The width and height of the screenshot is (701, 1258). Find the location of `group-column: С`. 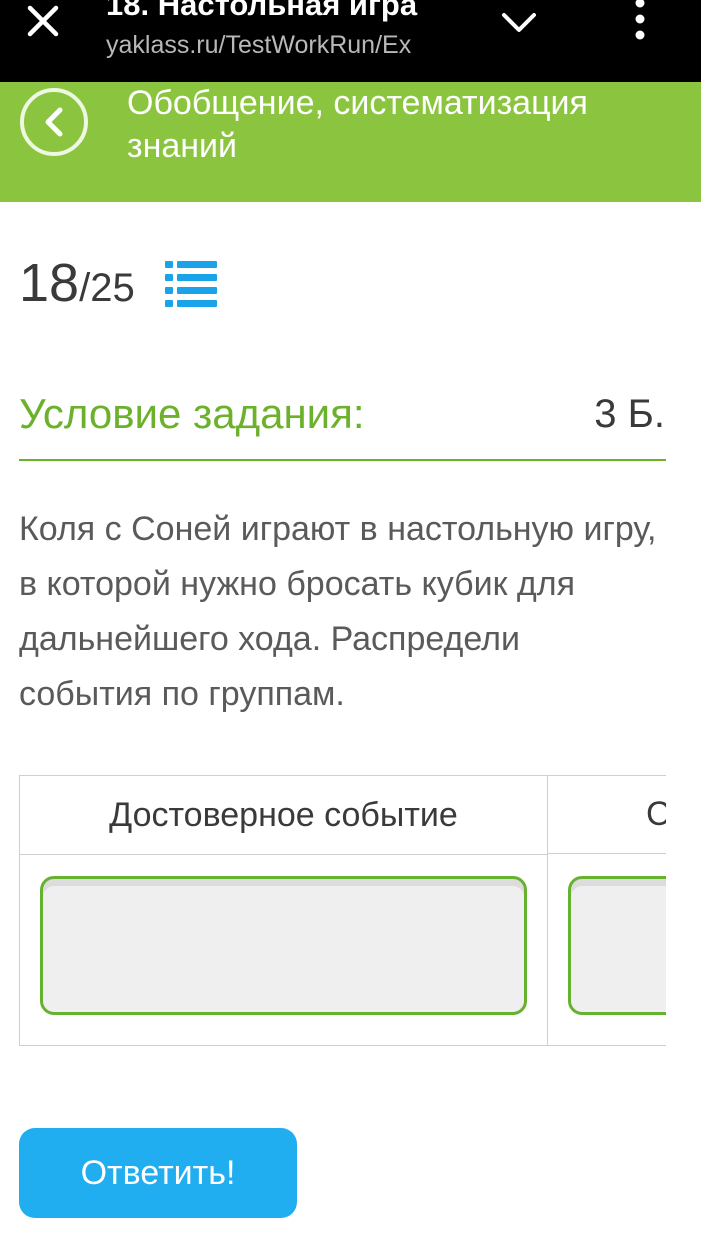

group-column: С is located at coordinates (606, 910).